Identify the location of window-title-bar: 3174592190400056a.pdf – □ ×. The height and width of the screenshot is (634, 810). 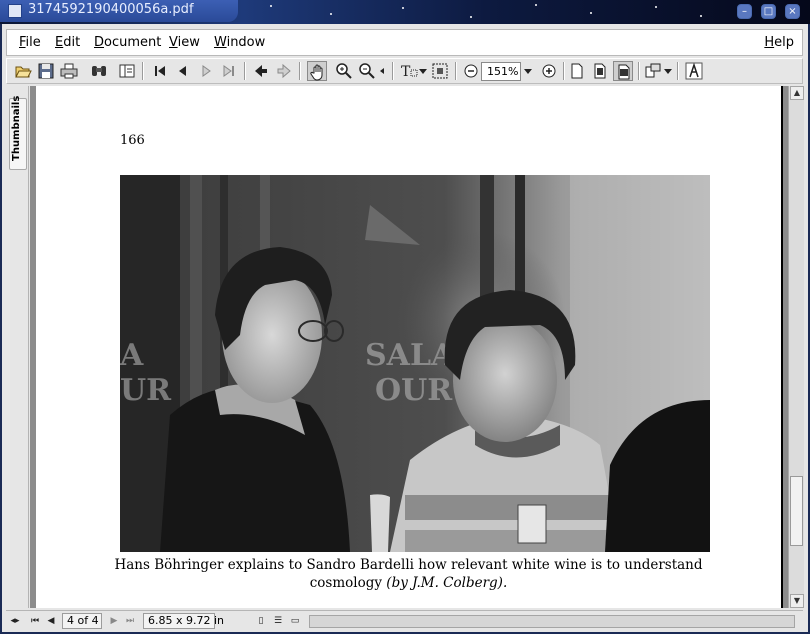
(405, 12).